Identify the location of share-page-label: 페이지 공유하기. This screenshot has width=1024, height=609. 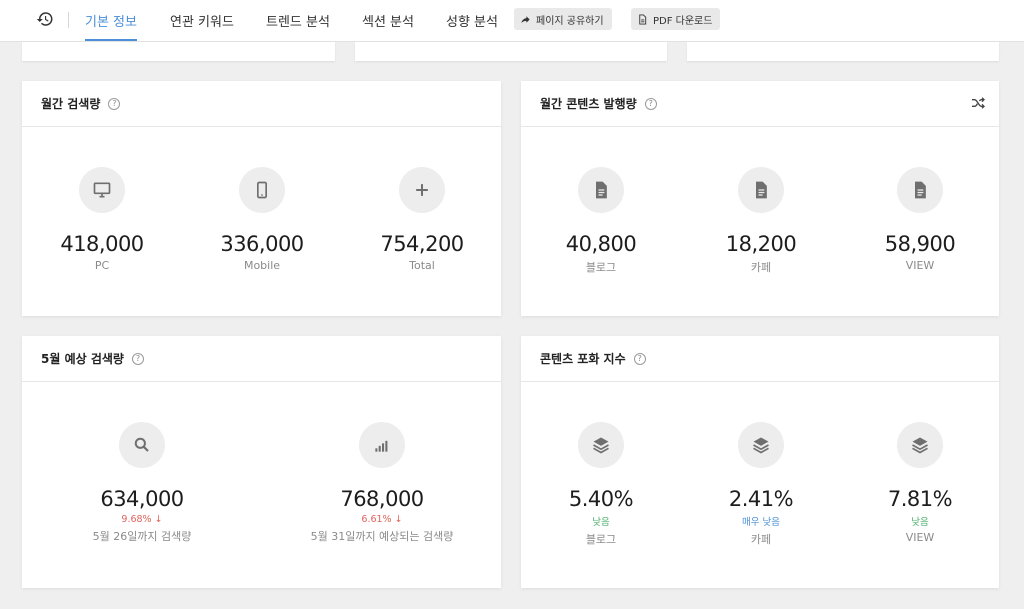
(570, 21).